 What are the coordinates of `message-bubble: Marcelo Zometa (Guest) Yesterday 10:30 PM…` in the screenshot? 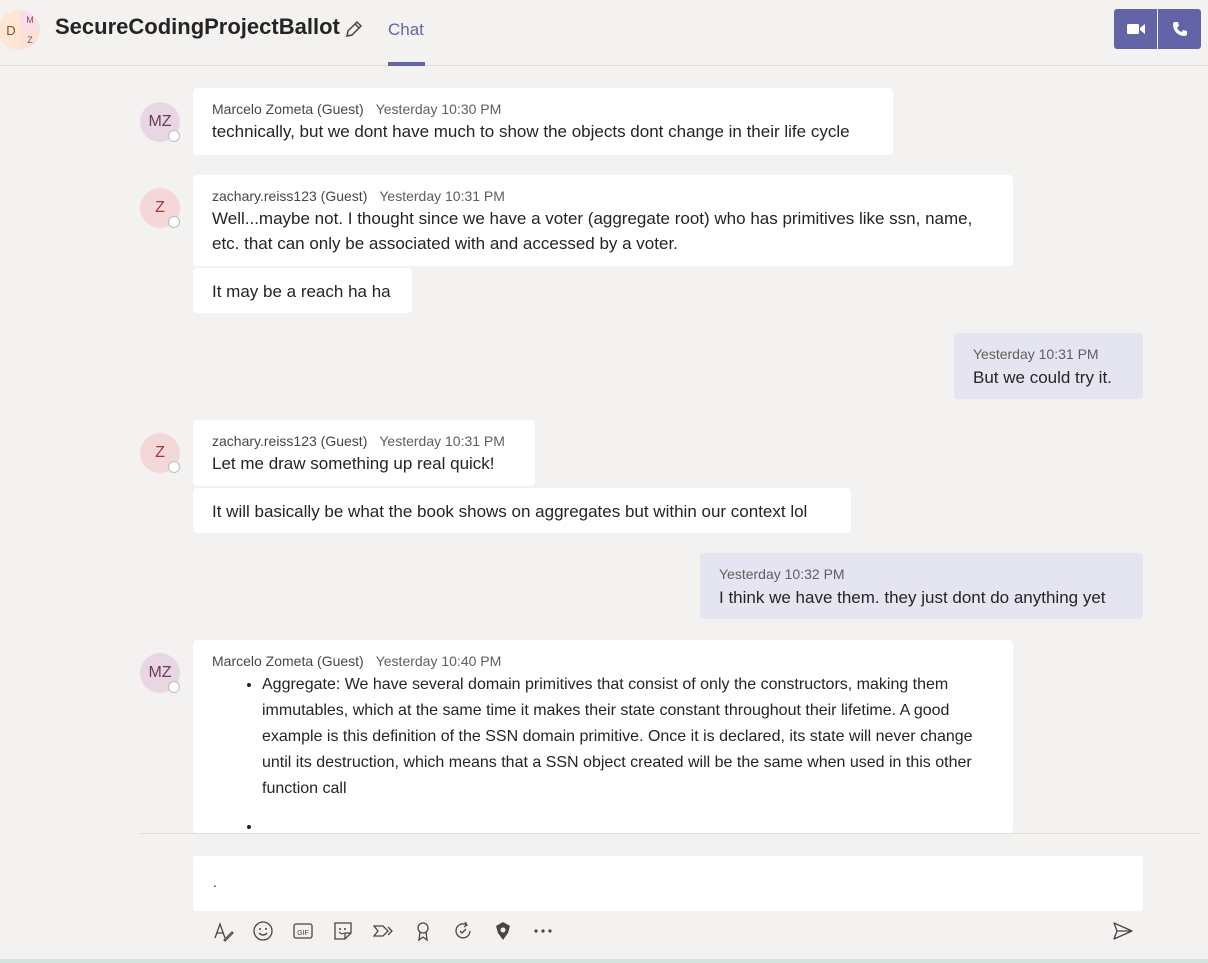 It's located at (543, 121).